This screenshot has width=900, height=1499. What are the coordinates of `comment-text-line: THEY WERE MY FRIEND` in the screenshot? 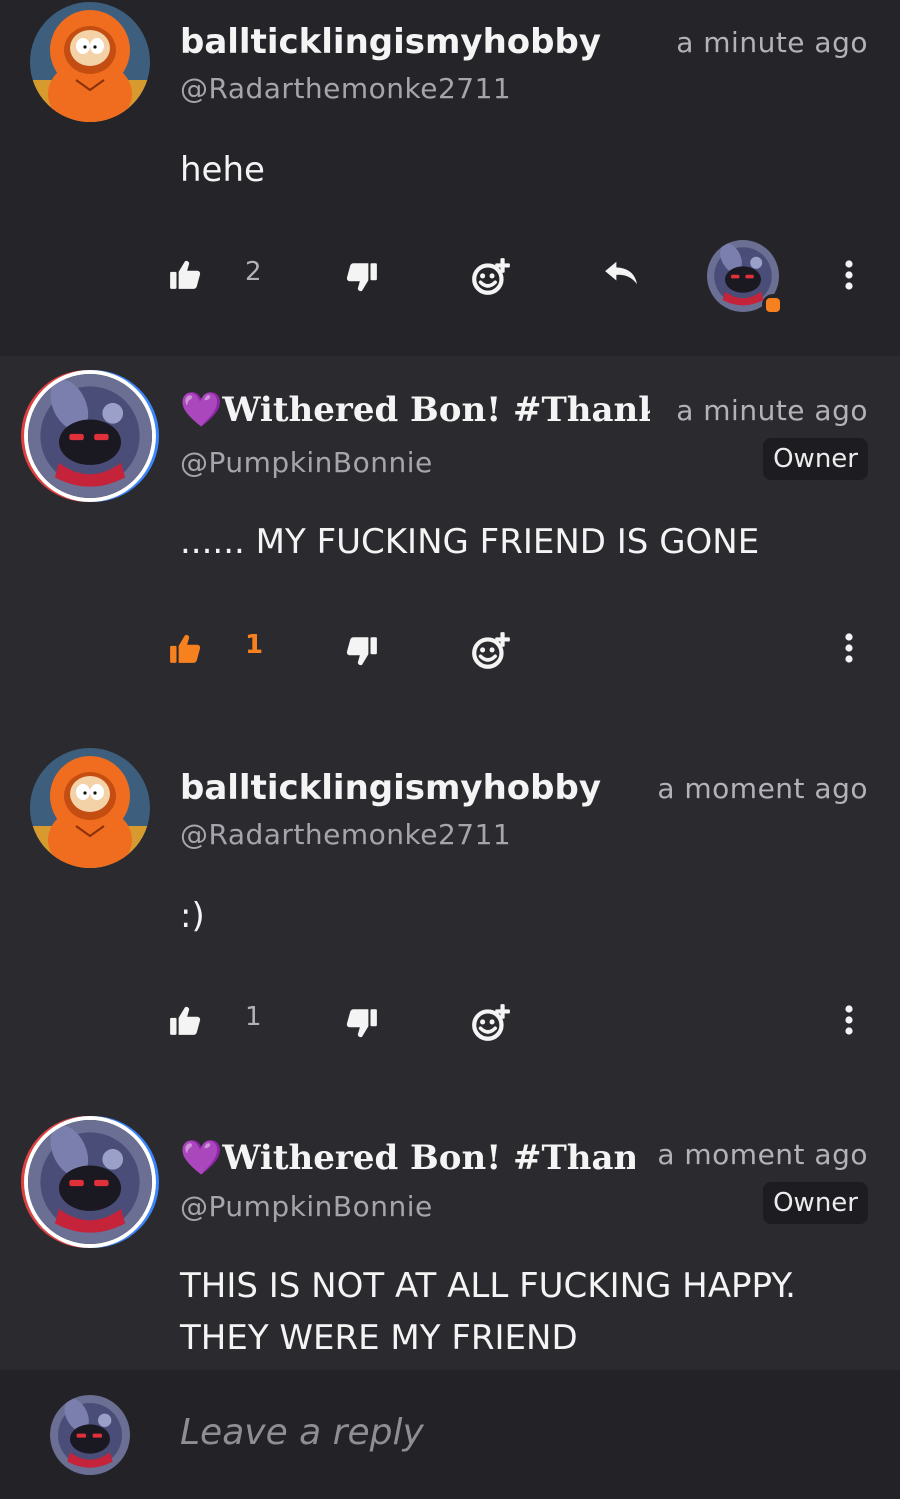 It's located at (379, 1338).